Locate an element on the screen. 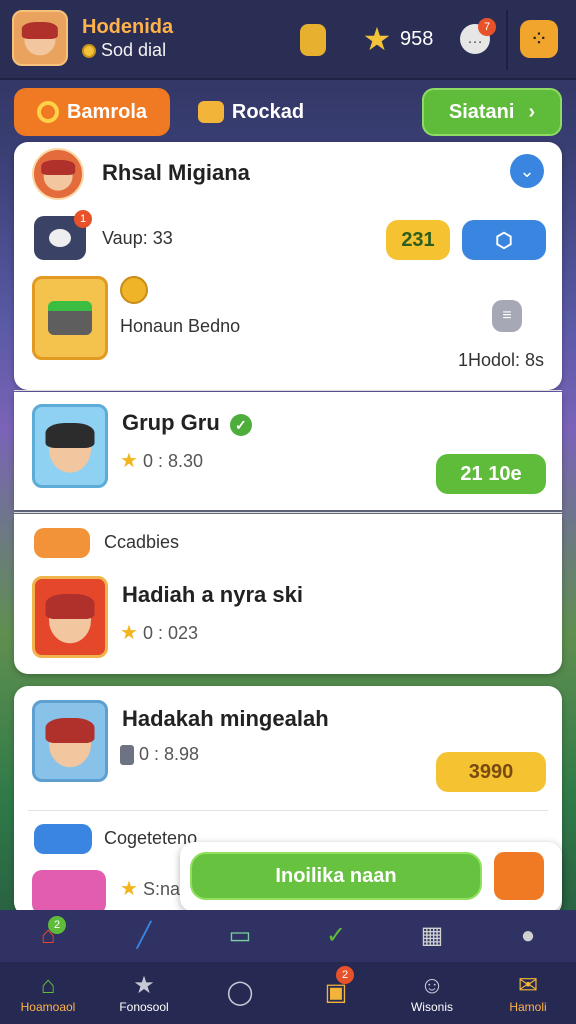 The width and height of the screenshot is (576, 1024). gift-chest-icon is located at coordinates (70, 318).